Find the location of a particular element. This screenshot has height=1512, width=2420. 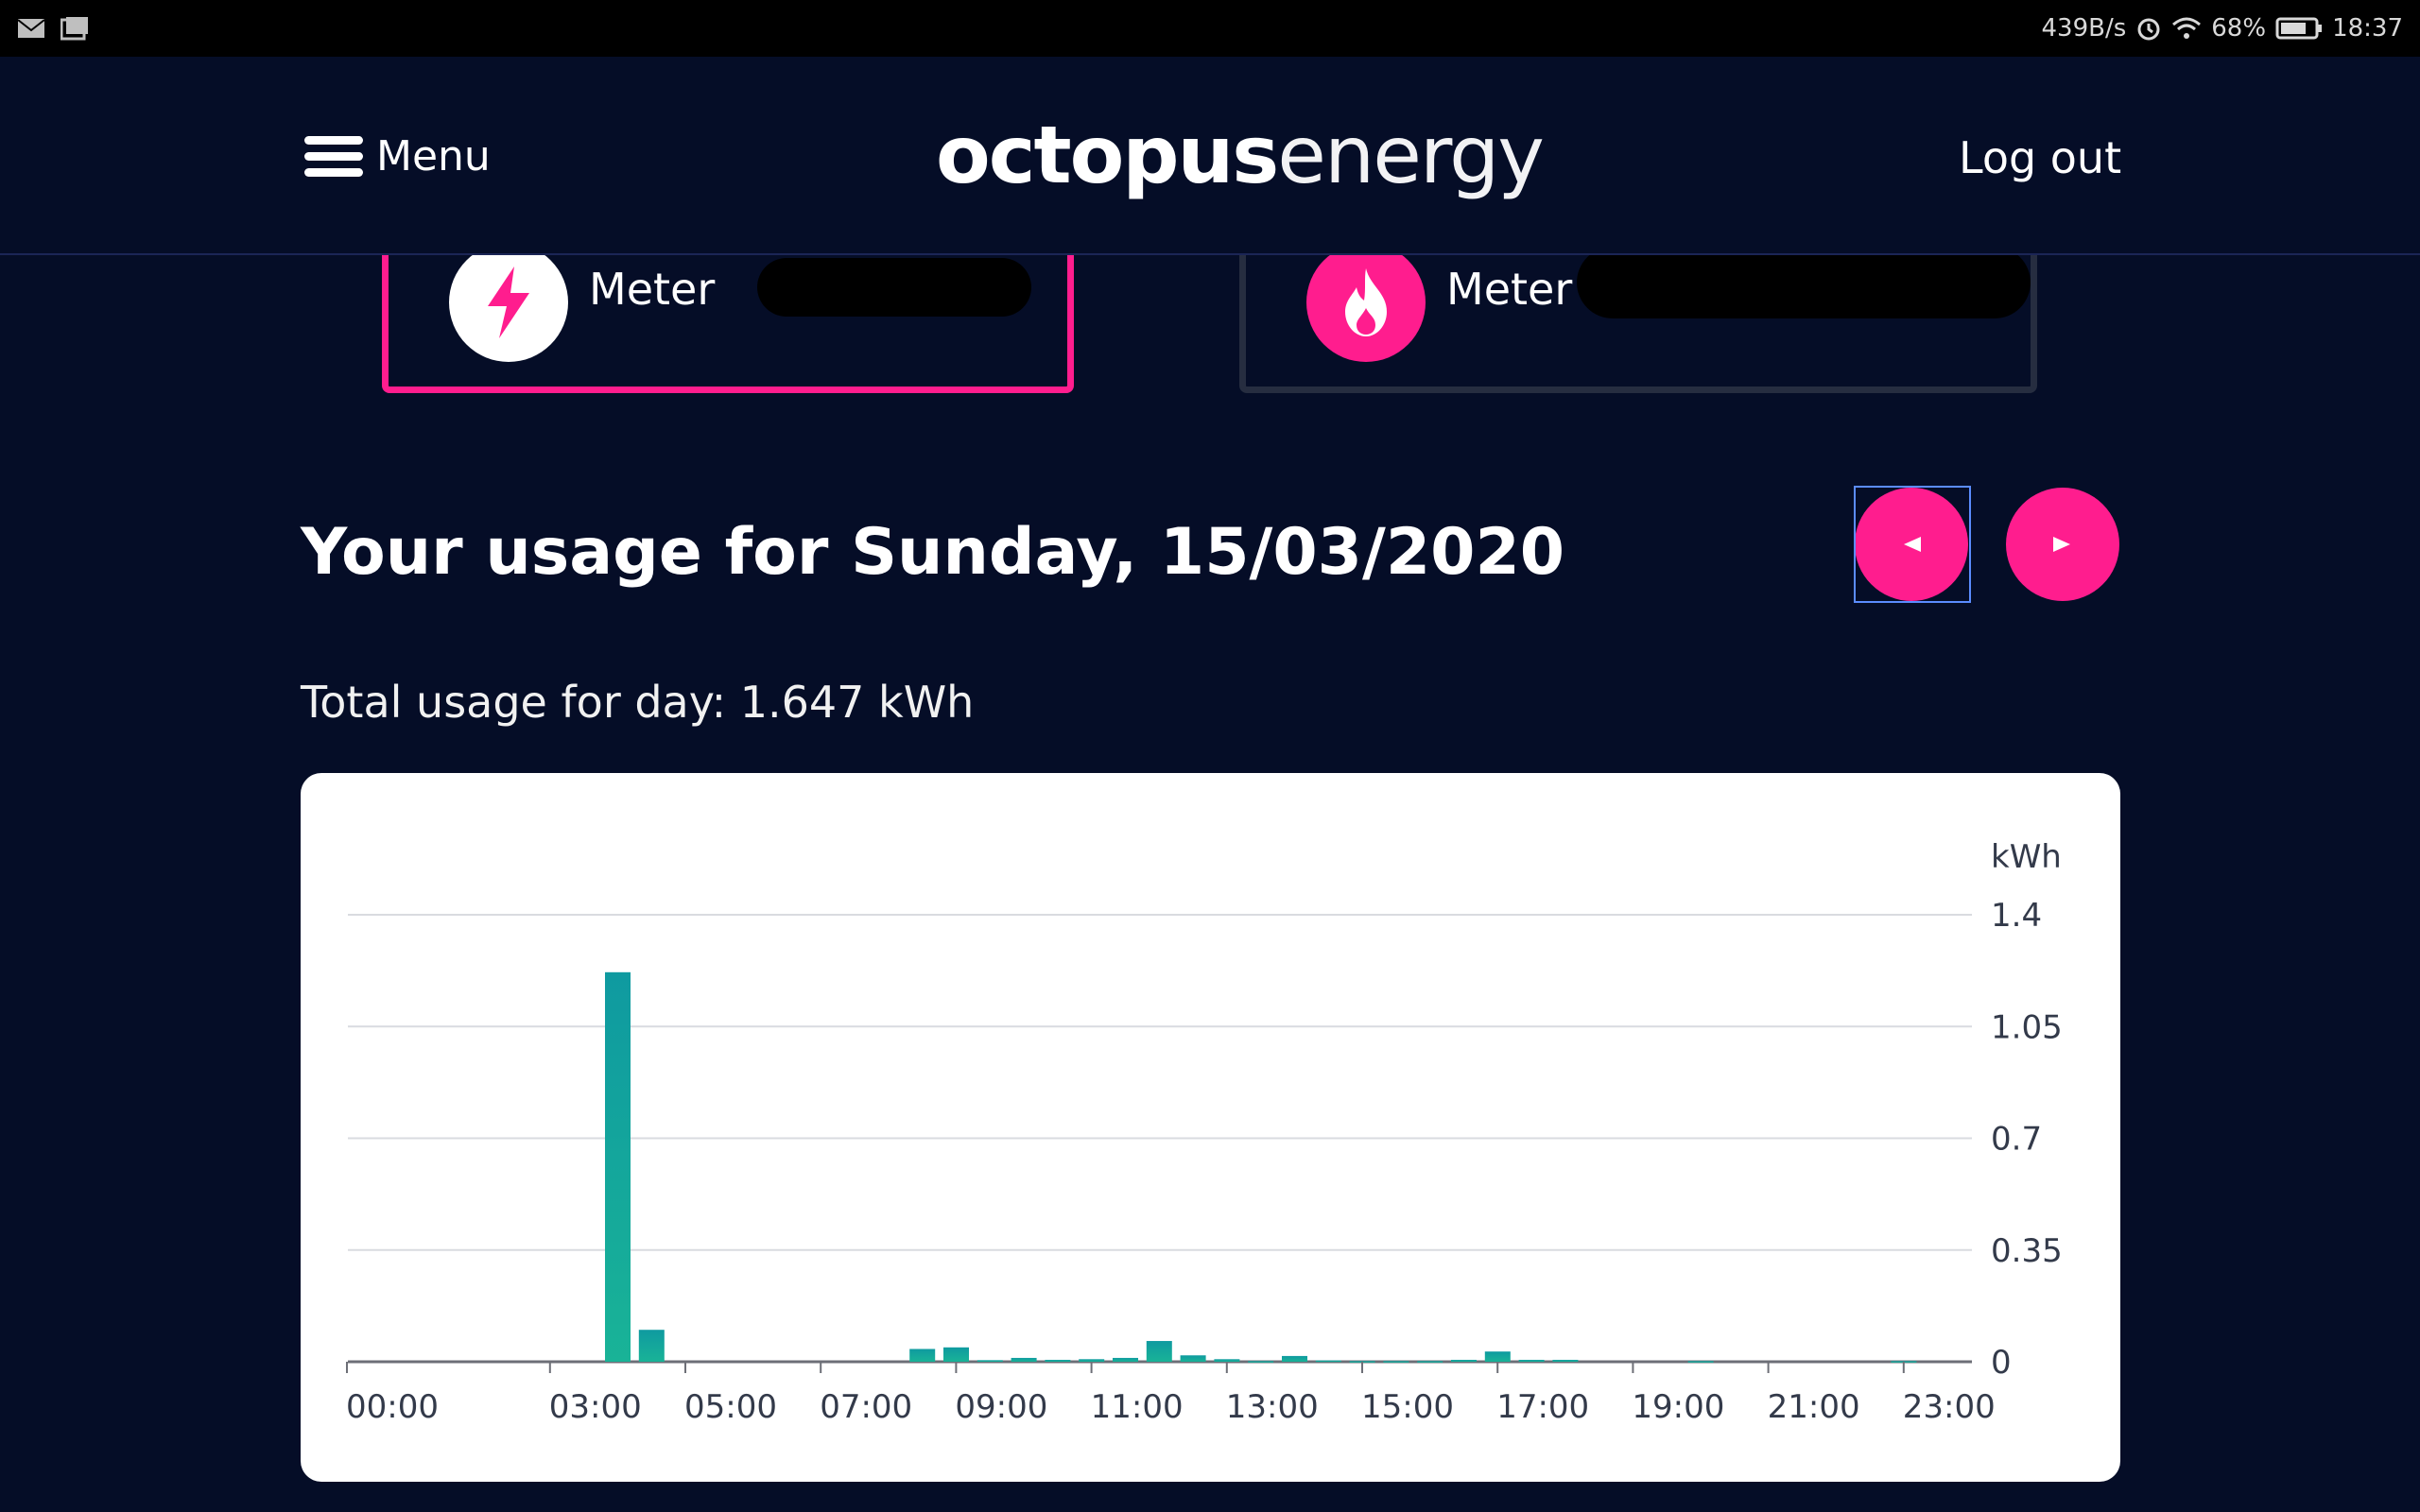

logo-light-text: energy is located at coordinates (1411, 155).